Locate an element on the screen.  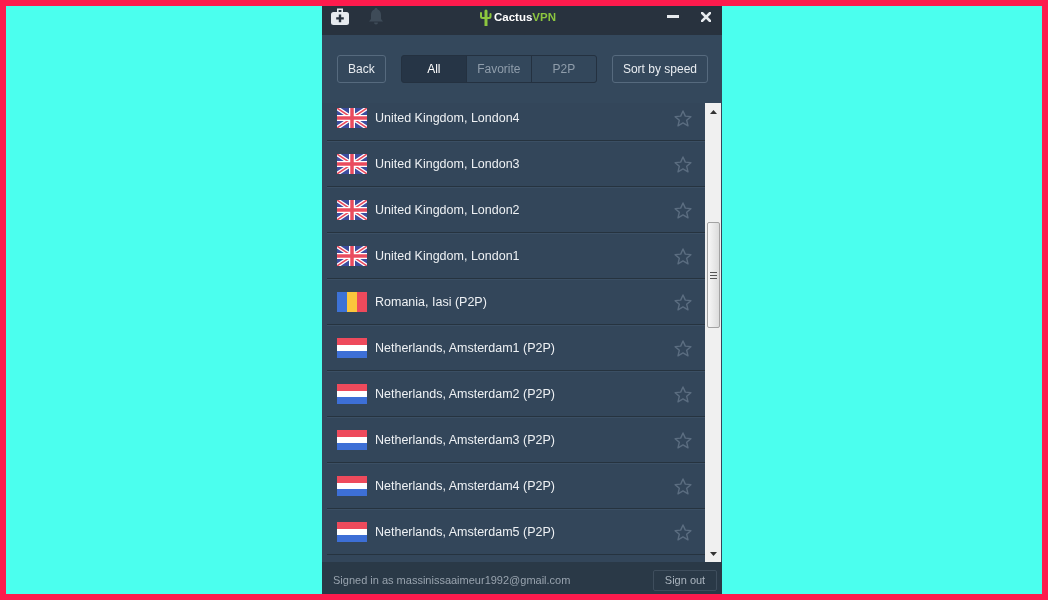
server-name: Romania, Iasi (P2P) is located at coordinates (431, 302).